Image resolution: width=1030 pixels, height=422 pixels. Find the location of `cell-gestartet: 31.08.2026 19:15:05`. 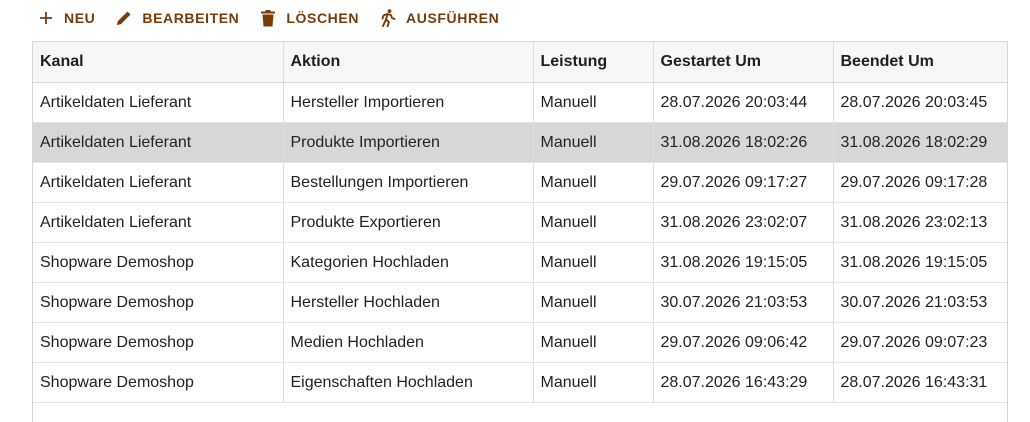

cell-gestartet: 31.08.2026 19:15:05 is located at coordinates (743, 262).